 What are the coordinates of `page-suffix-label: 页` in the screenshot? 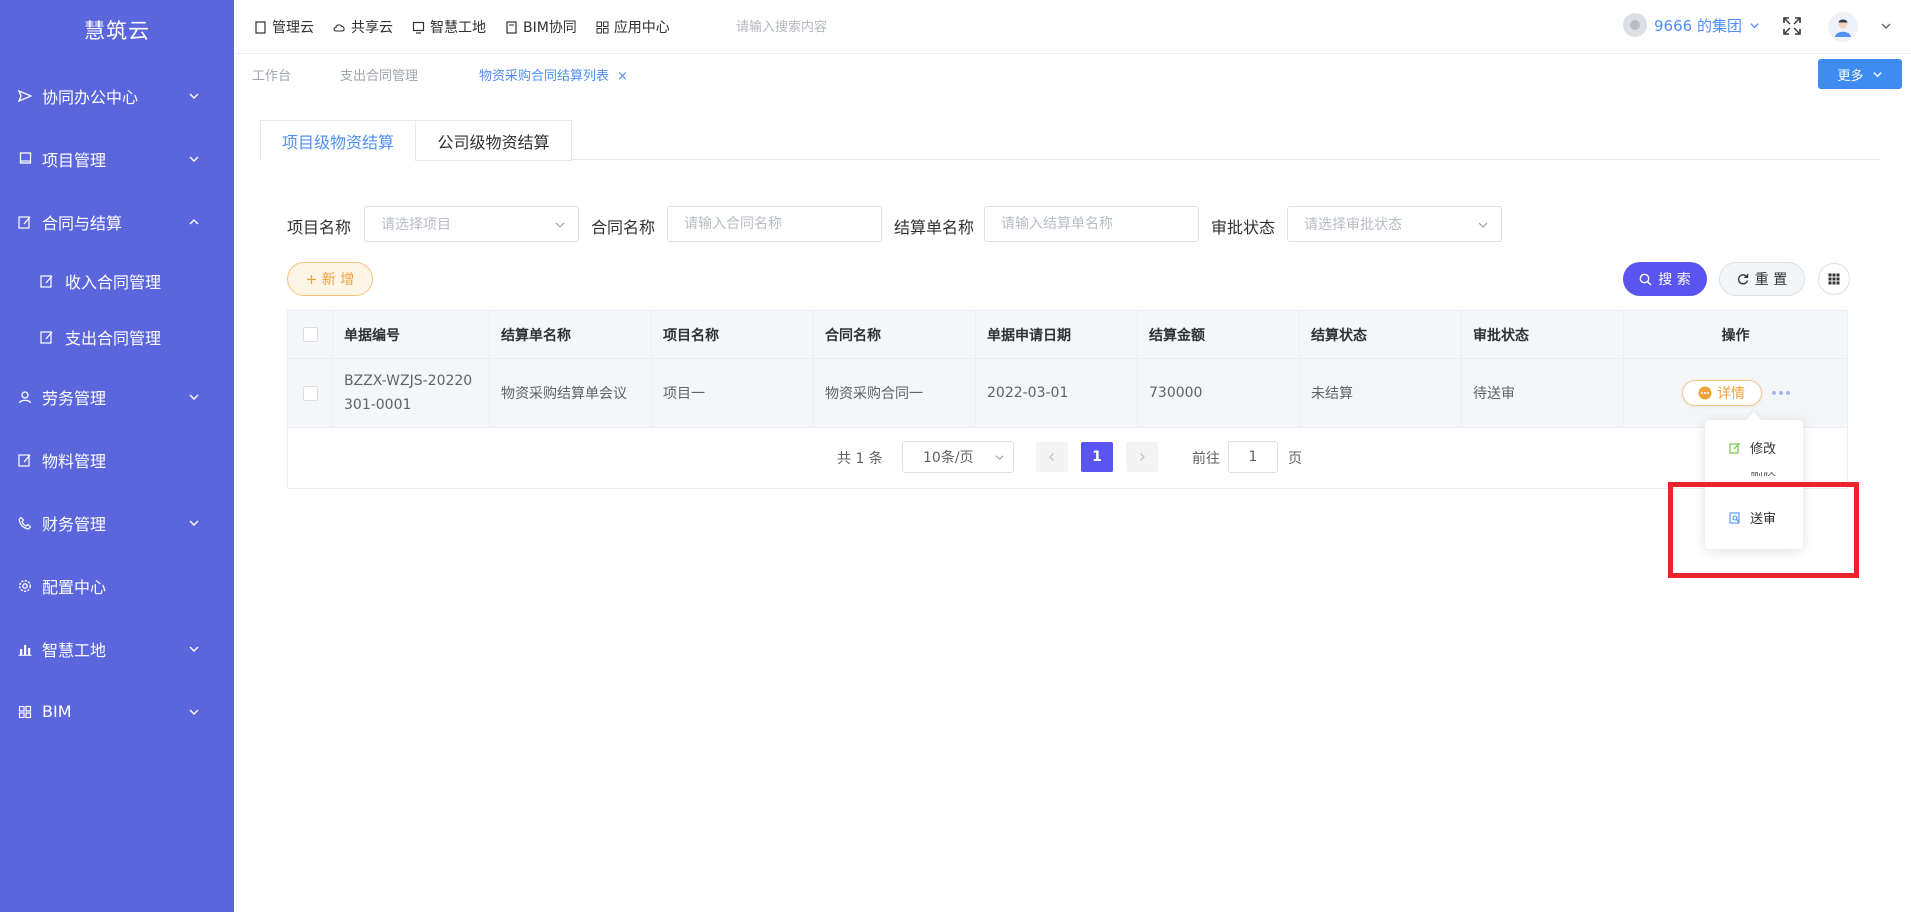 It's located at (1295, 459).